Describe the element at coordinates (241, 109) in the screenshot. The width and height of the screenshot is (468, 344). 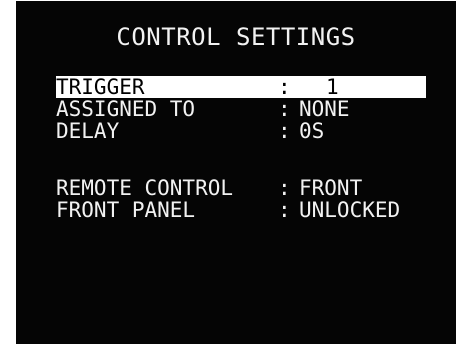
I see `setting-row-assigned-to: ASSIGNED TO : NONE` at that location.